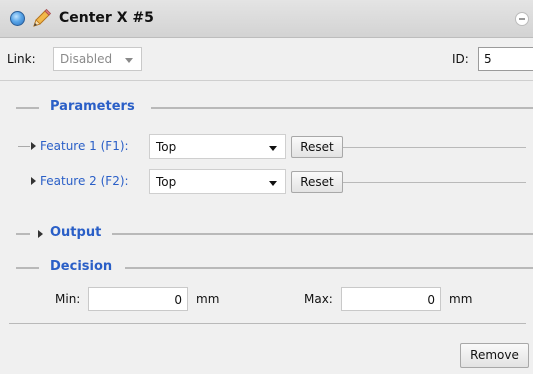  I want to click on remove-button: Remove, so click(494, 355).